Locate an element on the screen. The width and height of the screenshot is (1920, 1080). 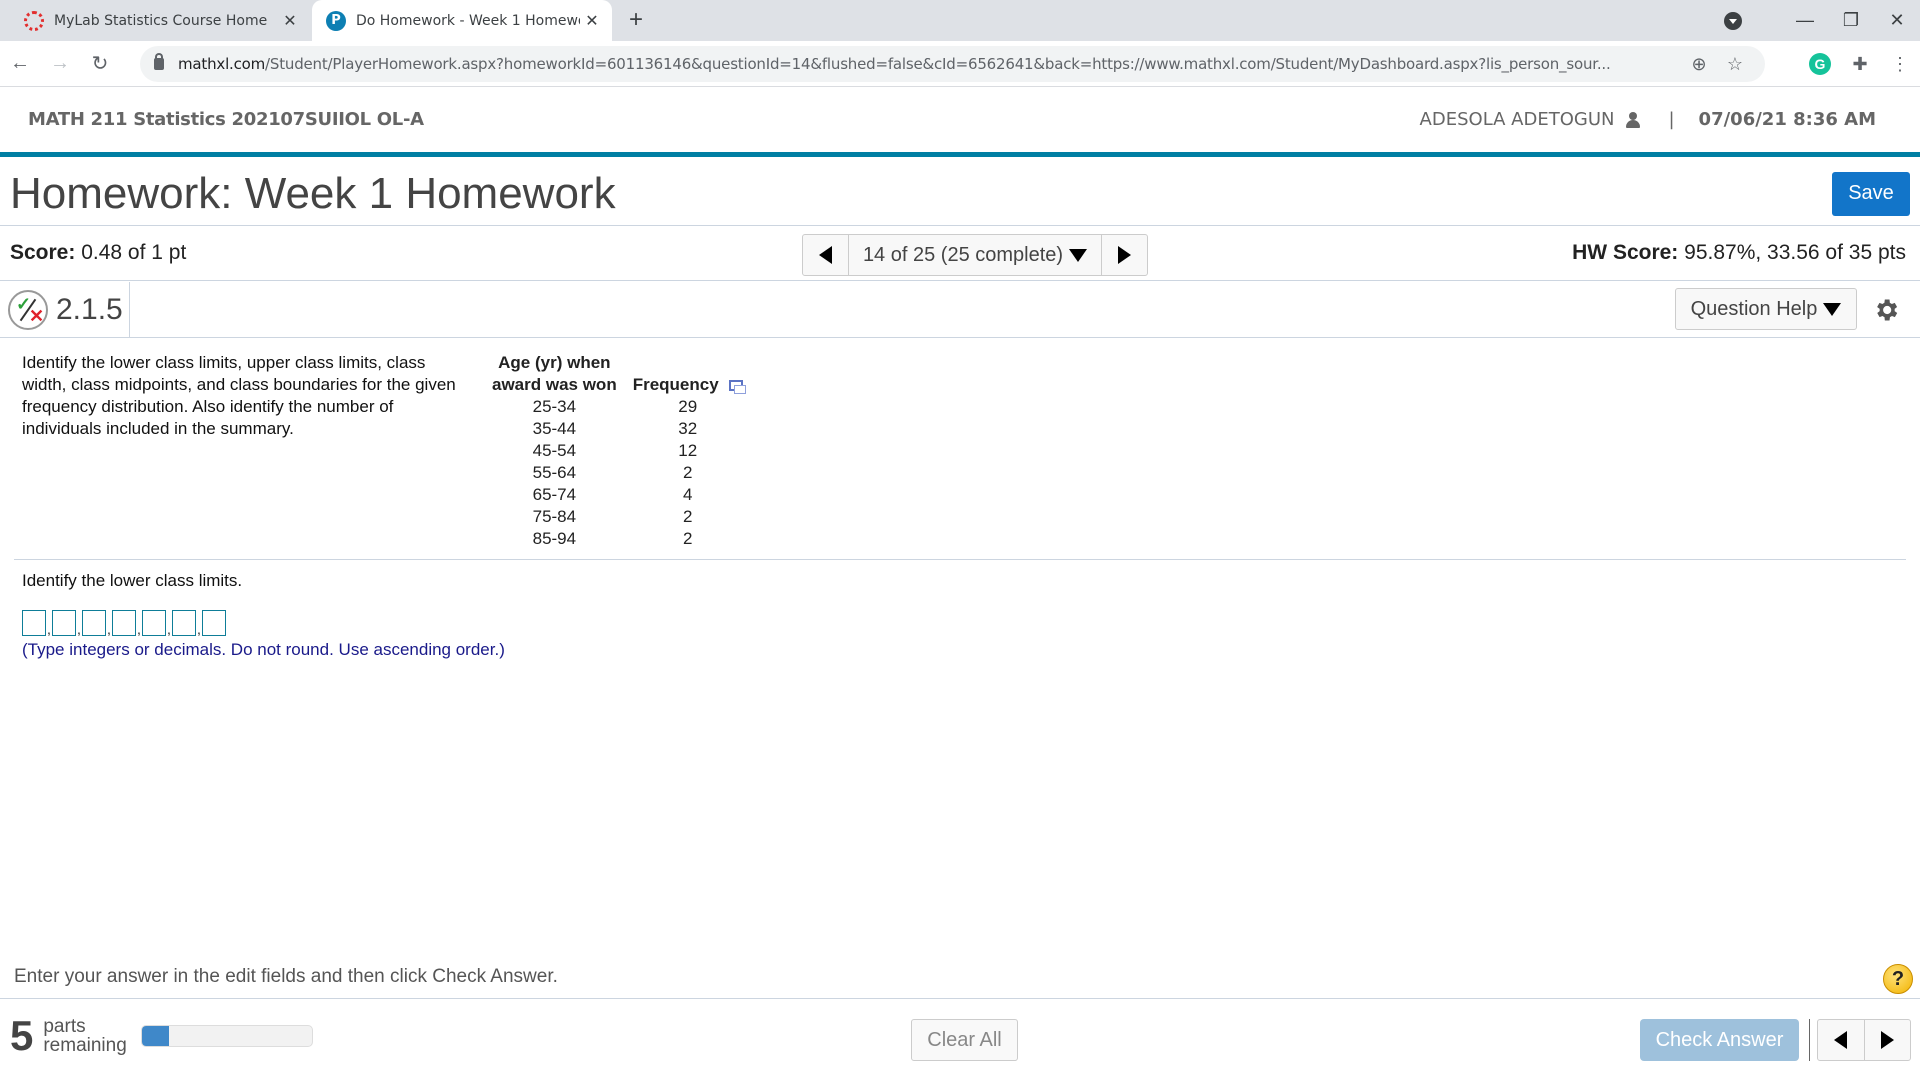
age-class-cell: 45-54 is located at coordinates (554, 450).